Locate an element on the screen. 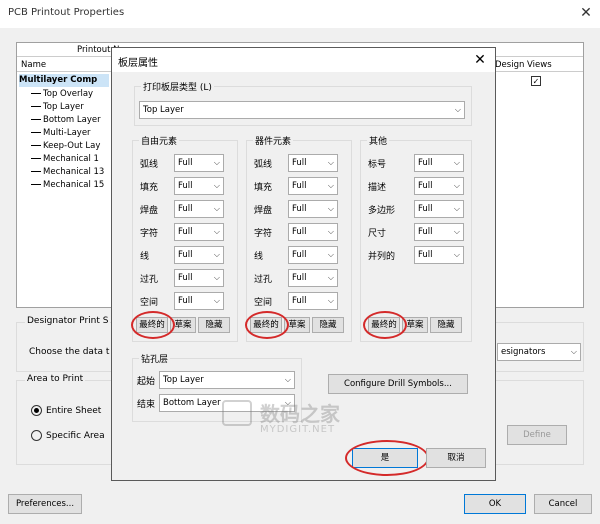 The image size is (600, 524). tree-item: Mechanical 1 is located at coordinates (71, 159).